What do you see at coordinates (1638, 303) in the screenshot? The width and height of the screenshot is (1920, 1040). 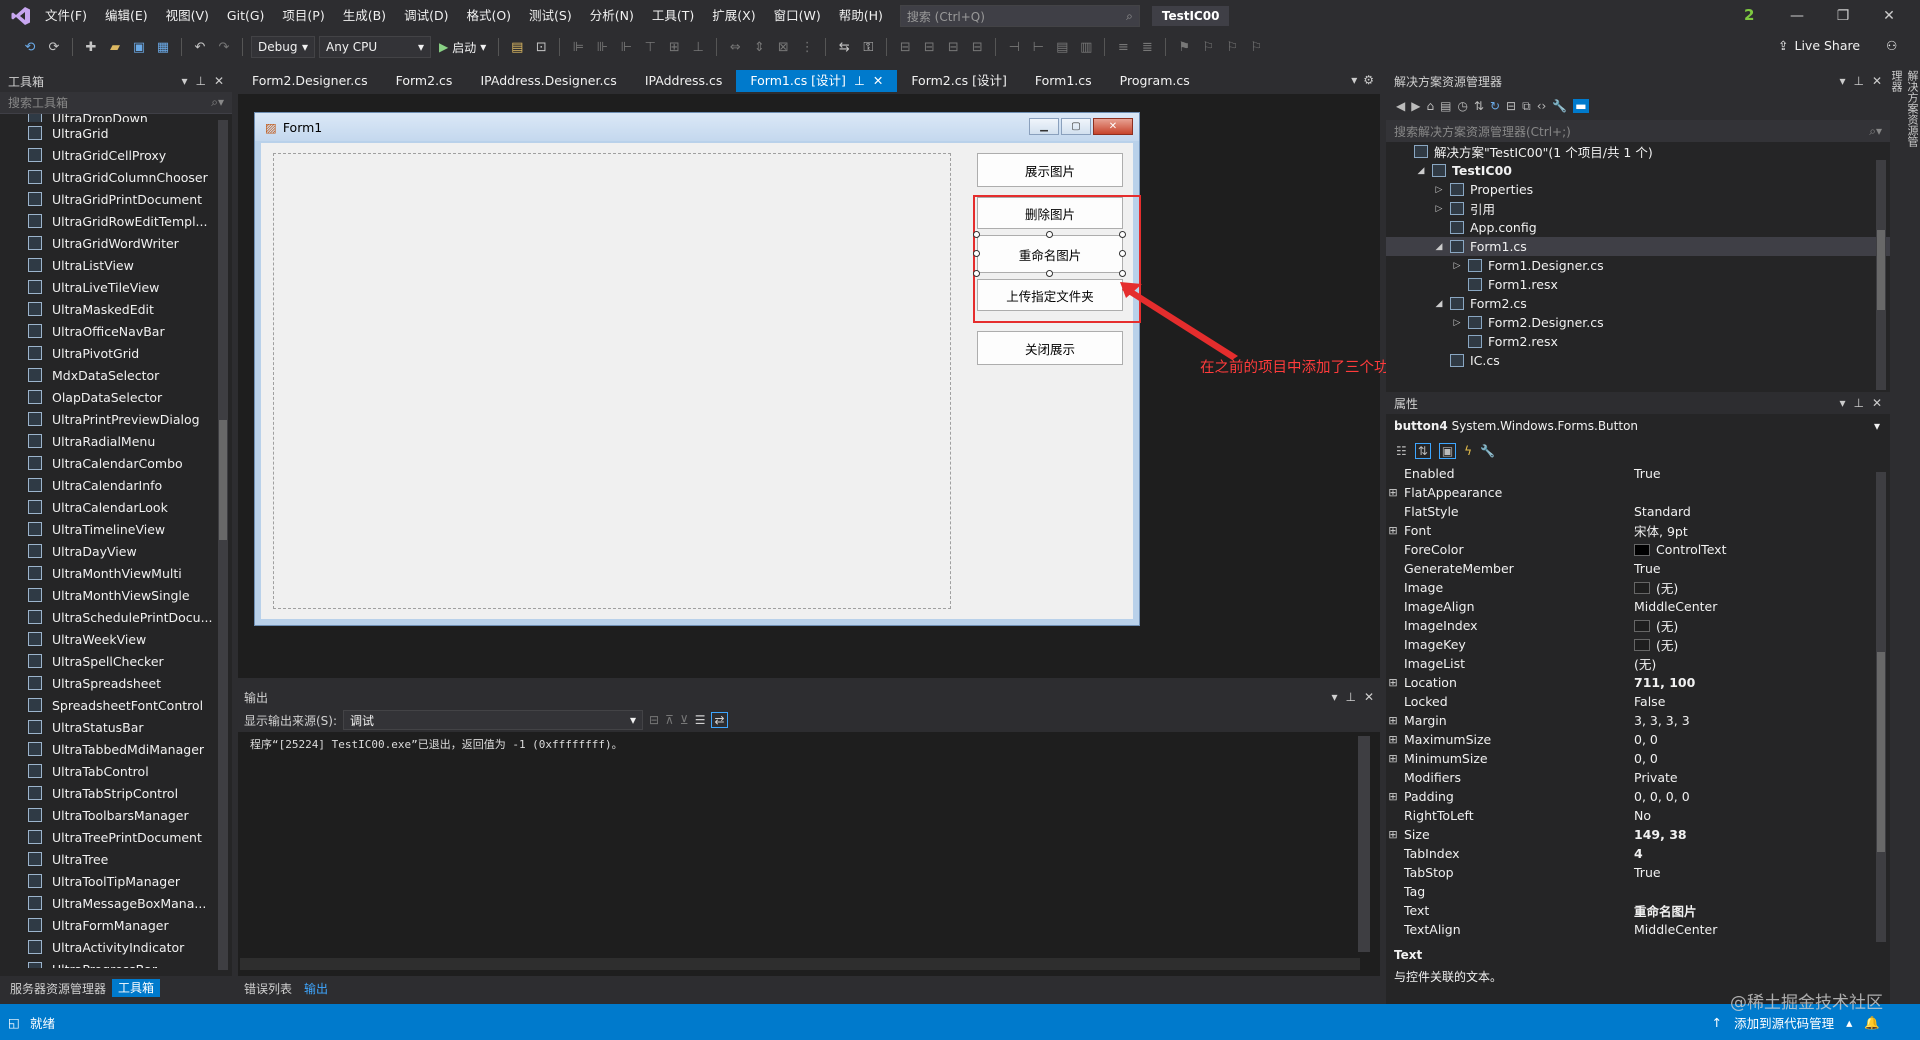 I see `tree-item: ◢ Form2.cs` at bounding box center [1638, 303].